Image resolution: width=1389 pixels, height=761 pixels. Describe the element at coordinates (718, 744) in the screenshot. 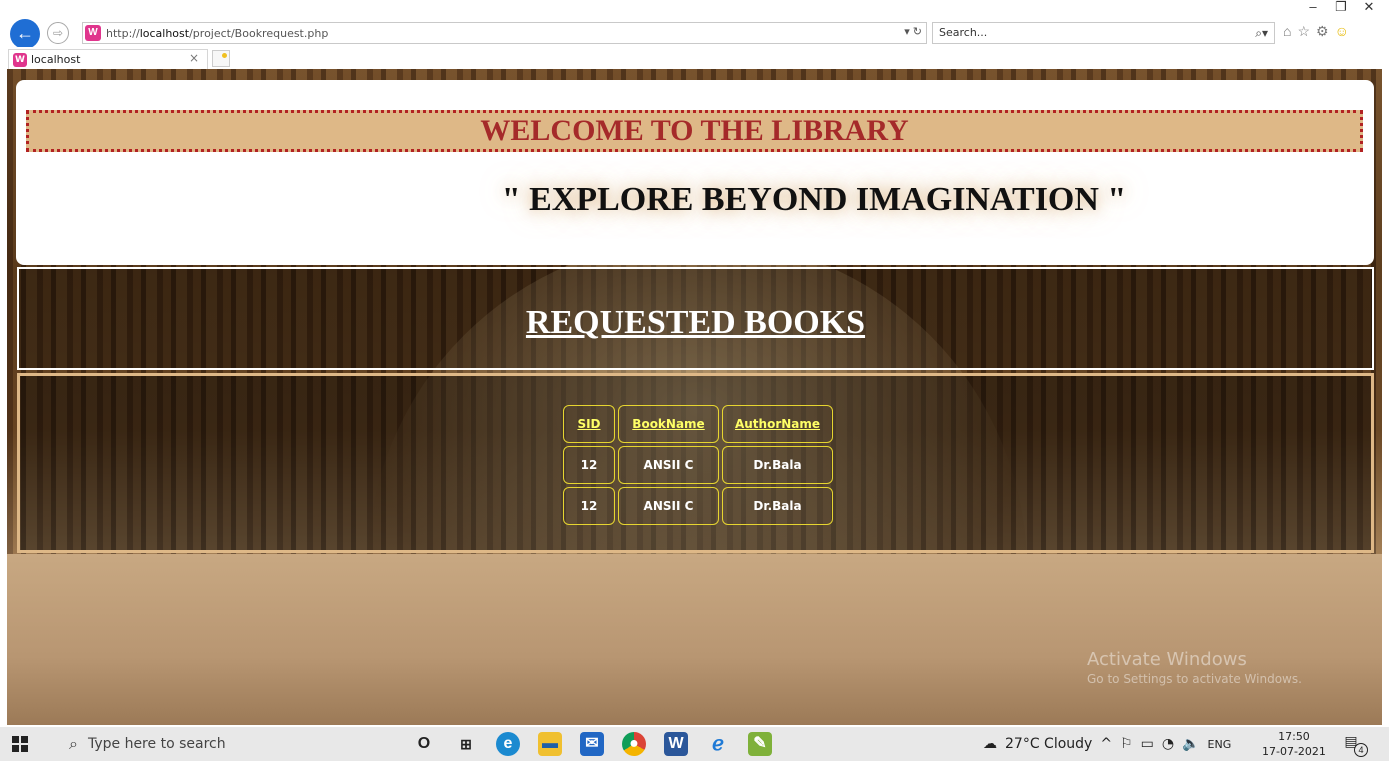

I see `internet-explorer-icon: ℯ` at that location.